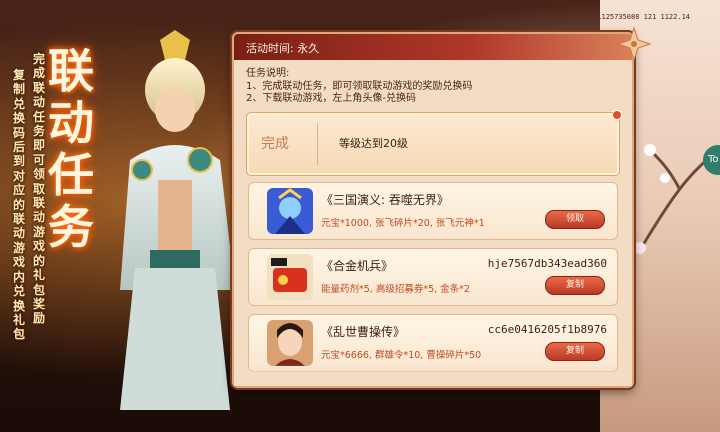 The width and height of the screenshot is (720, 432). Describe the element at coordinates (434, 143) in the screenshot. I see `task-requirement-box: 完成 等级达到20级` at that location.